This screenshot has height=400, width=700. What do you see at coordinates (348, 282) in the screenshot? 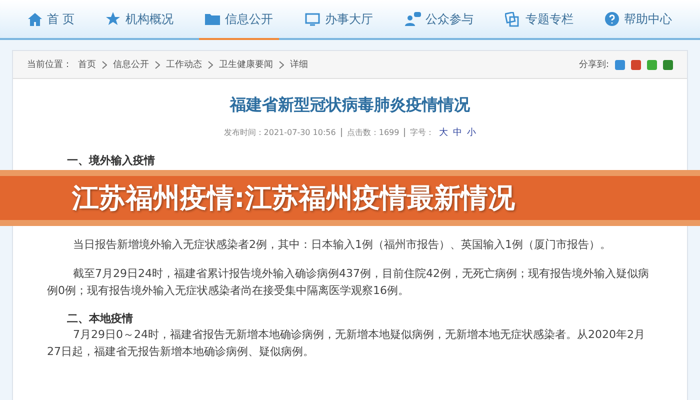
I see `paragraph: 截至7月29日24时，福建省累计报告境外输入确诊病例437例，目前住院42例，无死亡病例；现有报告境外输入疑似病例0例；现有报告境外输入无症状感染者尚在接受集中隔离医学观察16例。` at bounding box center [348, 282].